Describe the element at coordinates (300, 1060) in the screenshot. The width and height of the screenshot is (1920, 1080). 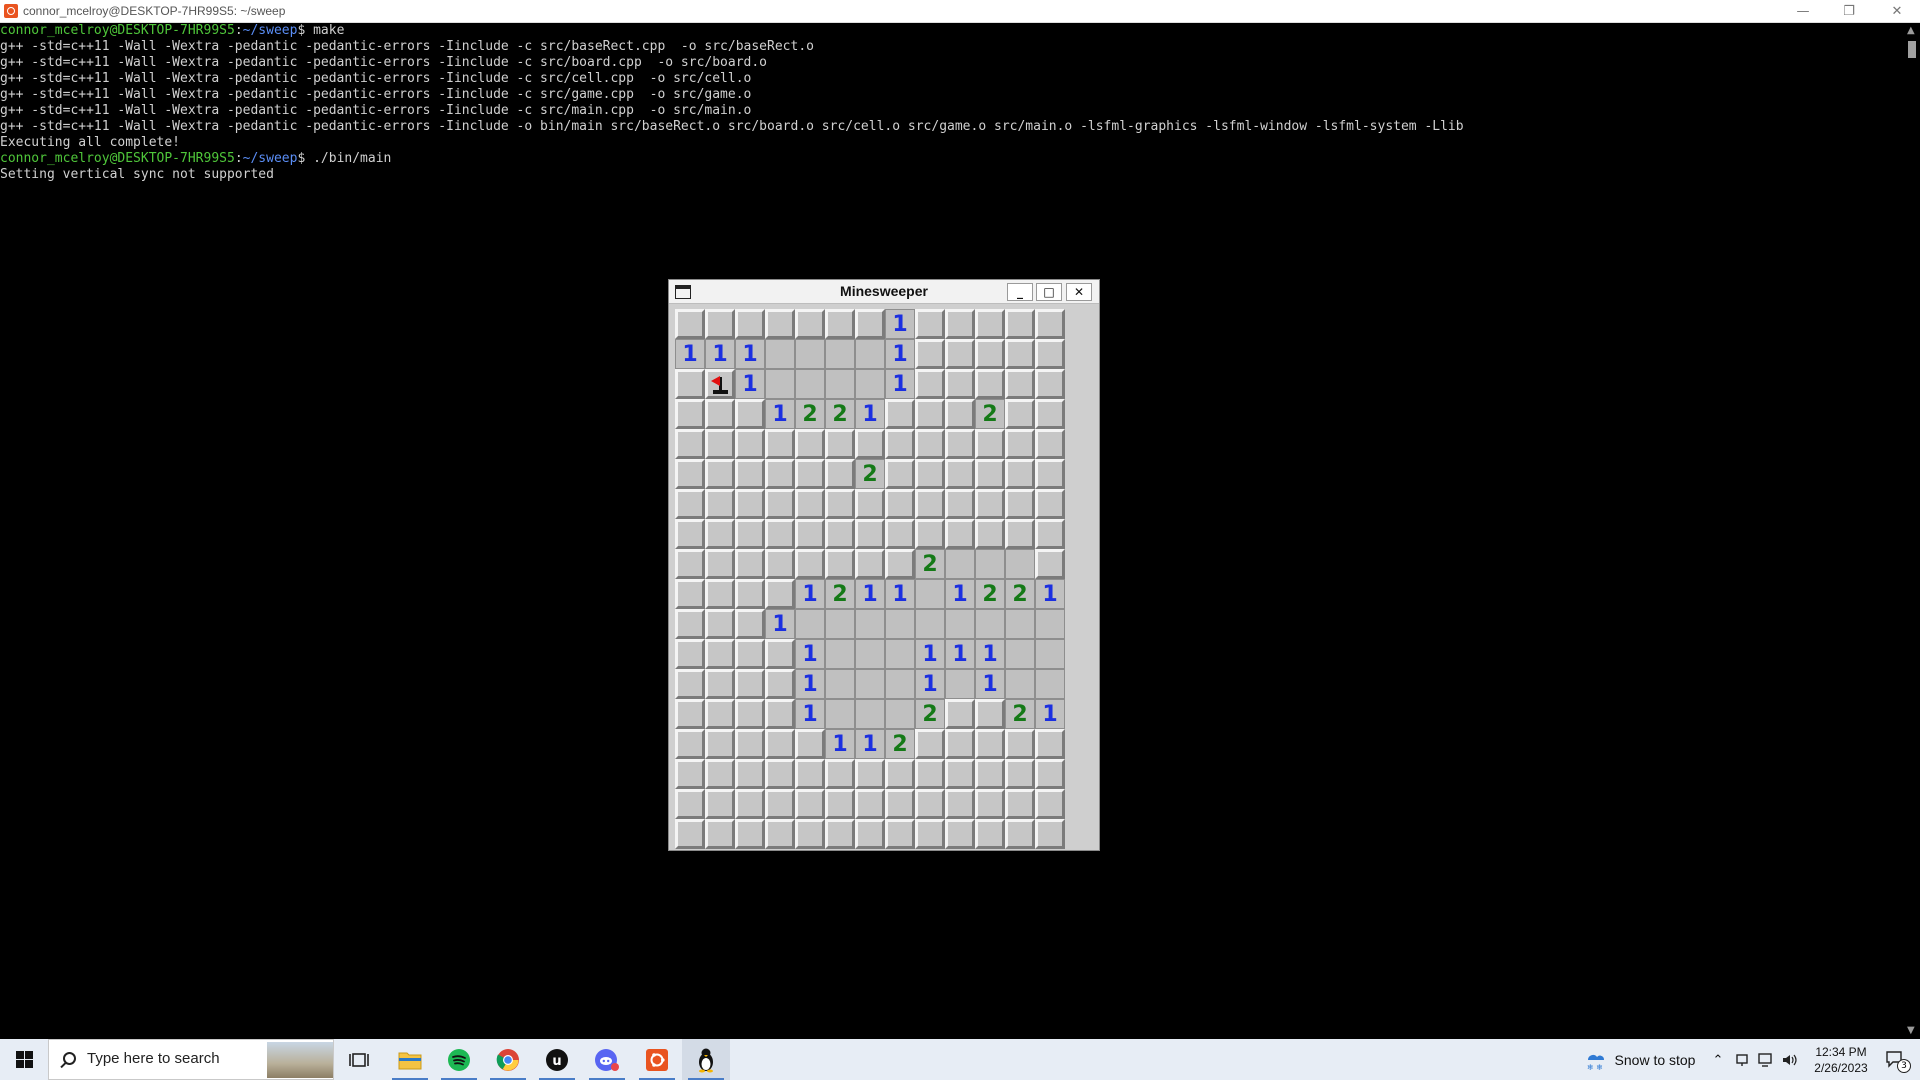
I see `search-highlight-image` at that location.